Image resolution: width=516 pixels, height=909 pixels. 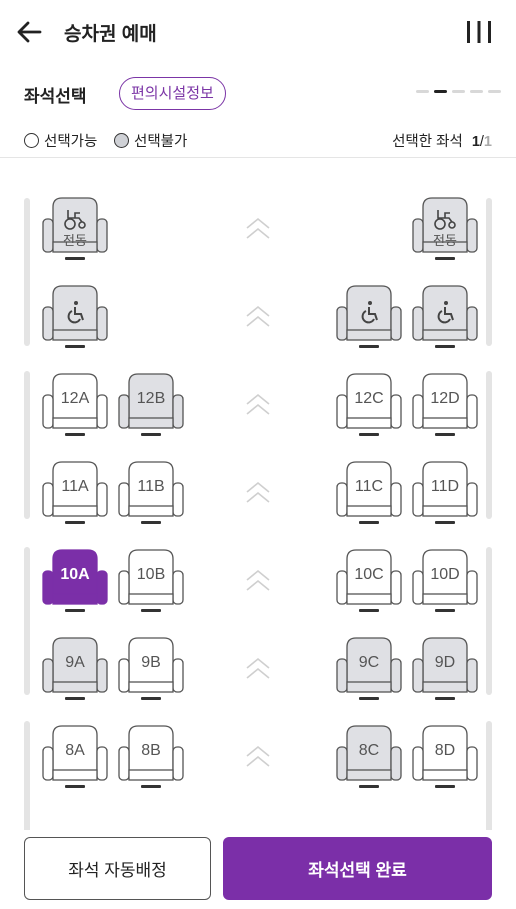 What do you see at coordinates (151, 398) in the screenshot?
I see `seat-number: 12B` at bounding box center [151, 398].